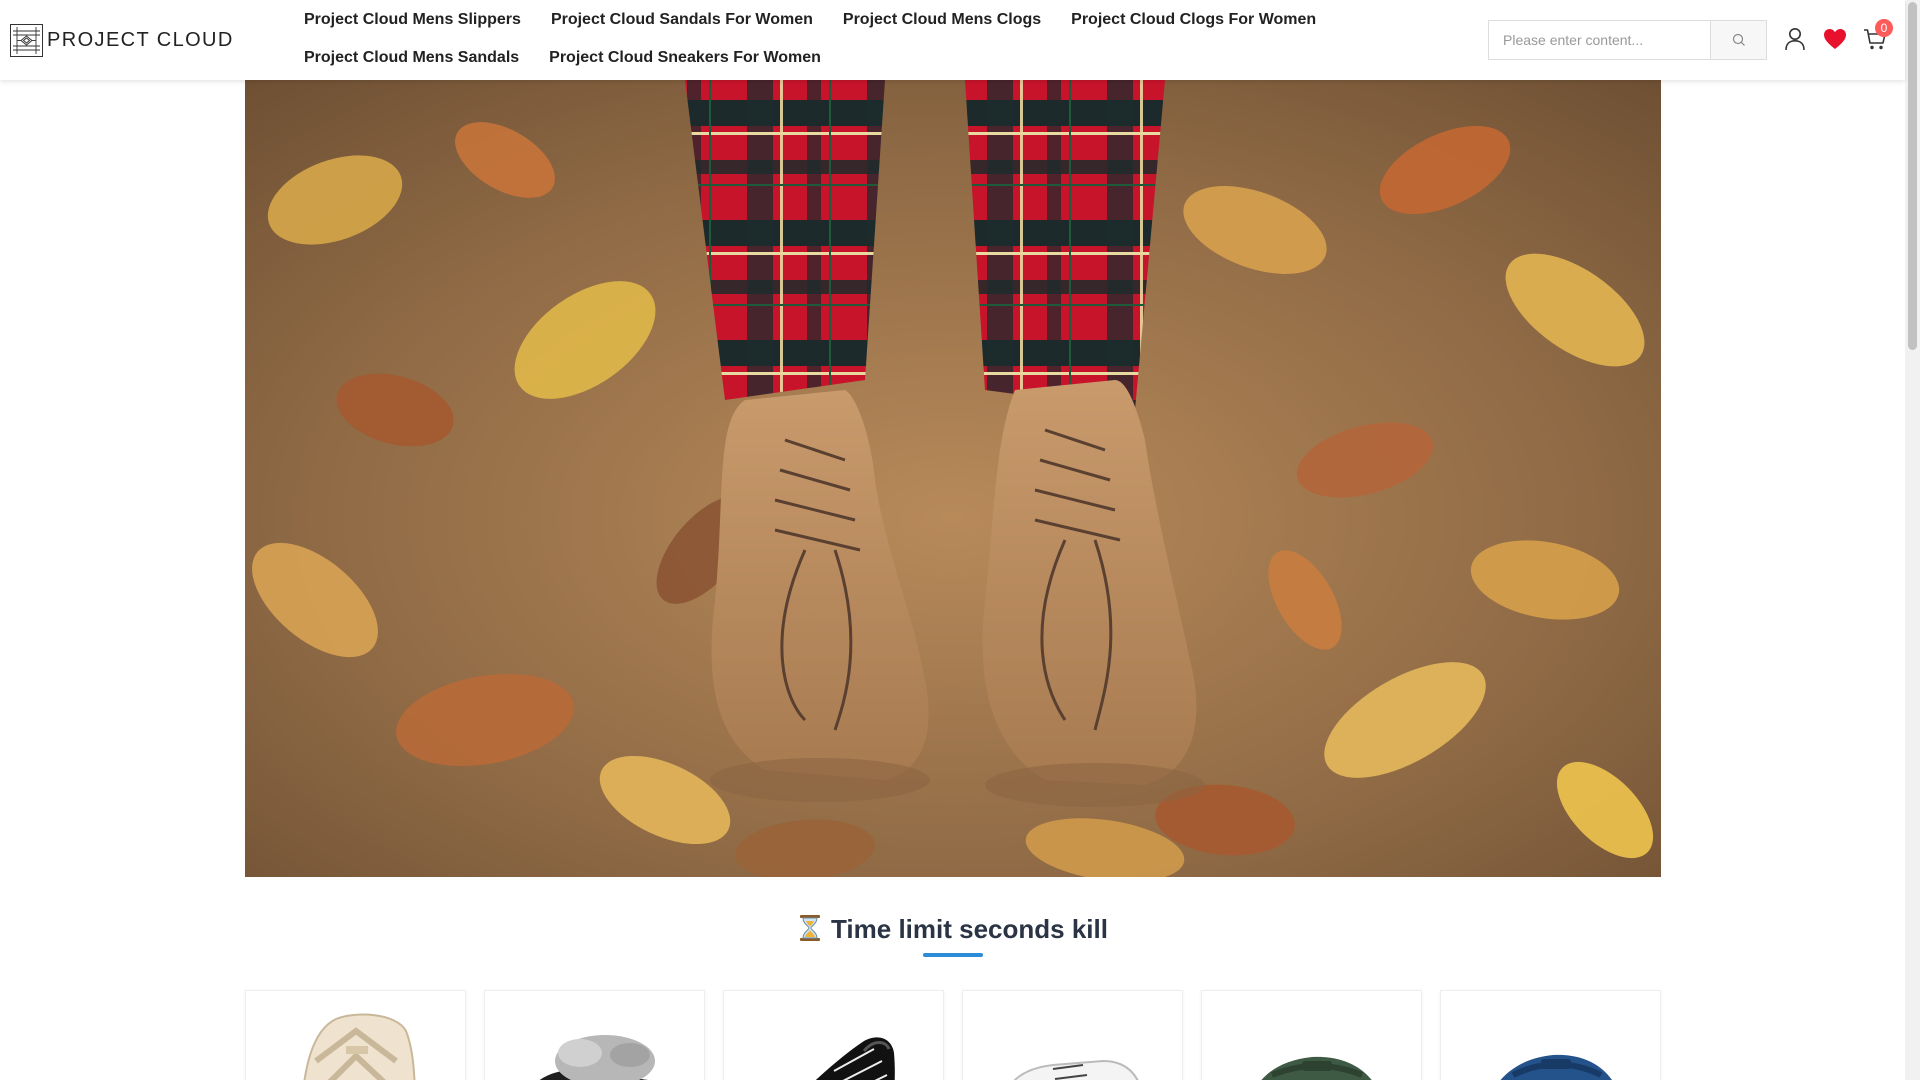  I want to click on nav-item-mens-slippers: Project Cloud Mens Slippers, so click(412, 19).